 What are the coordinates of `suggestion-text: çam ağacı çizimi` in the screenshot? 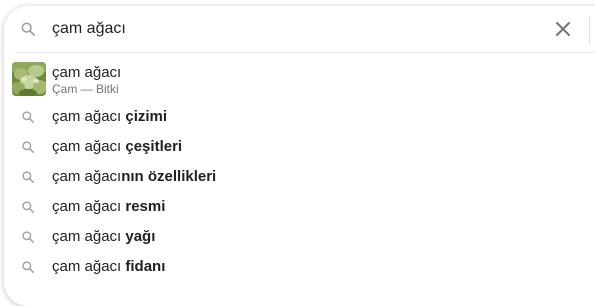 It's located at (110, 116).